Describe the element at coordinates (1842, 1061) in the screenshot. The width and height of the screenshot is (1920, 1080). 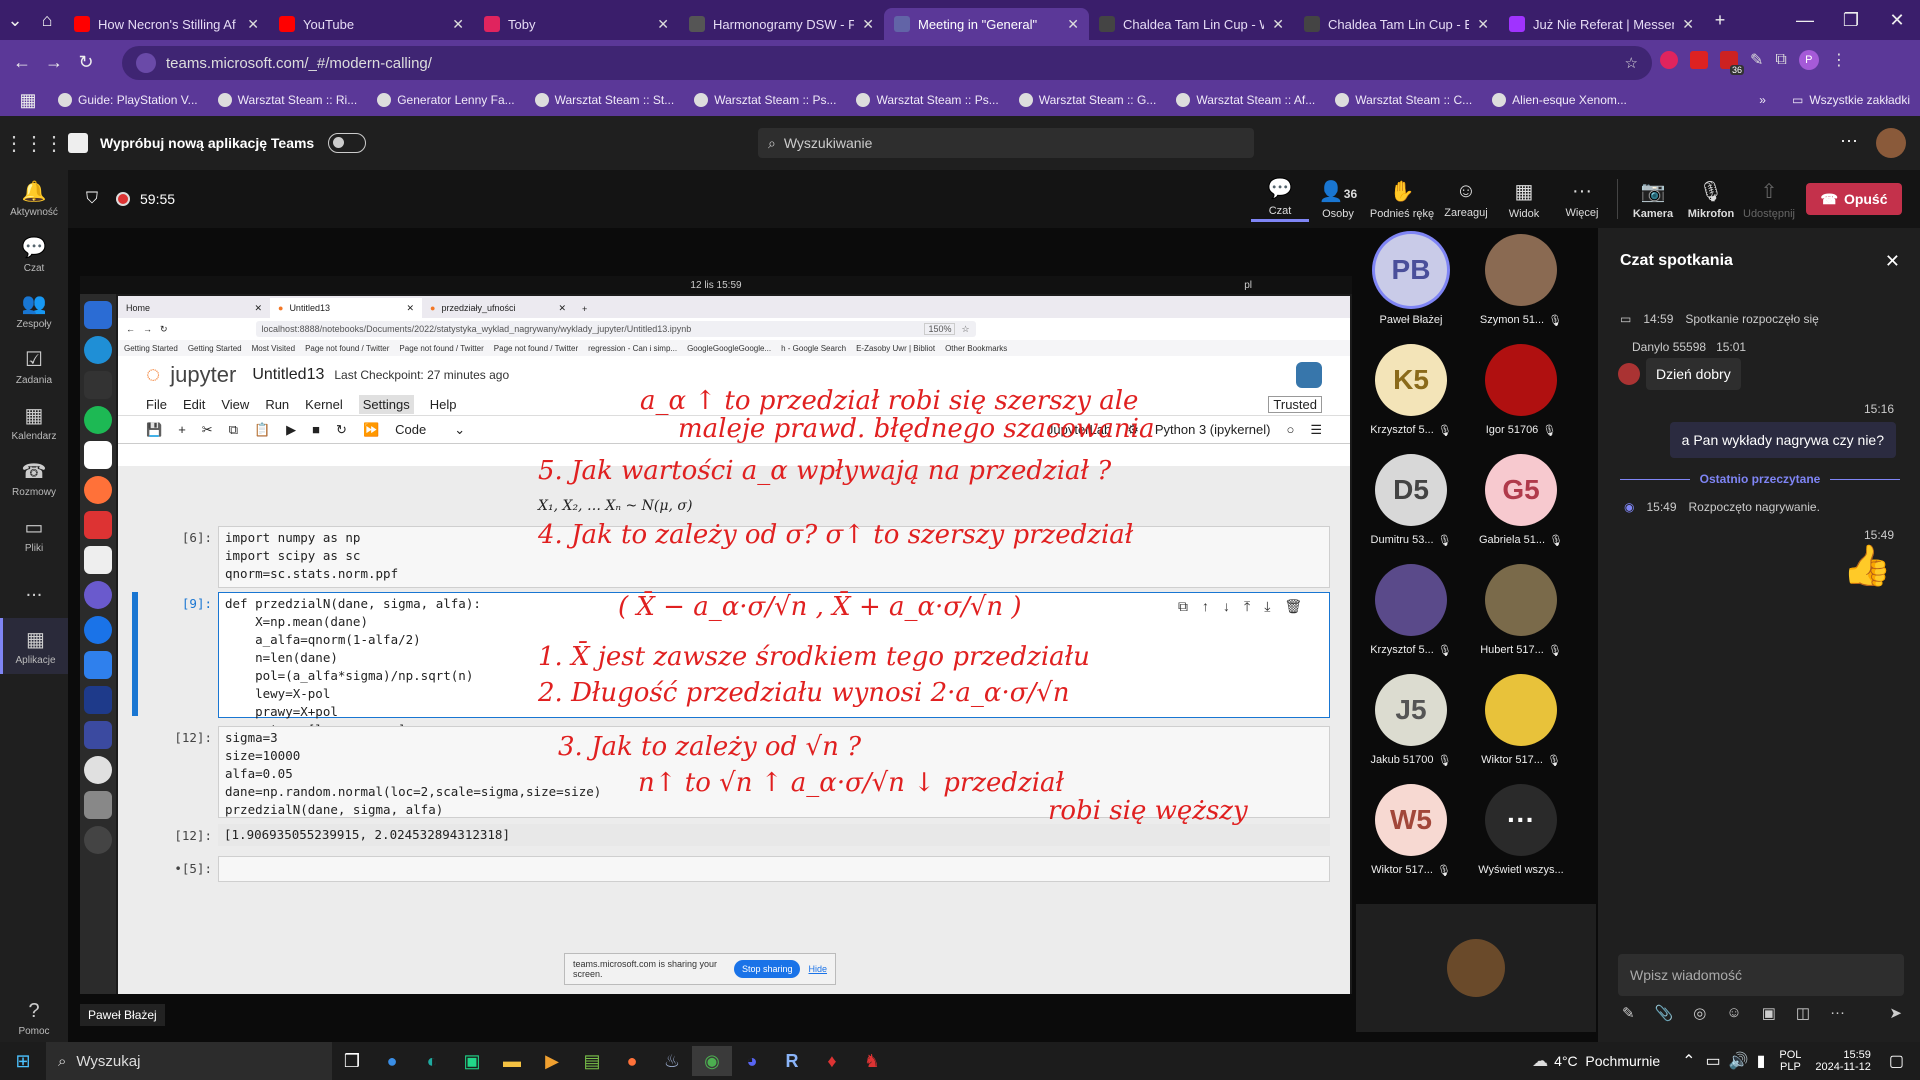
I see `clock: 15:59 2024-11-12` at that location.